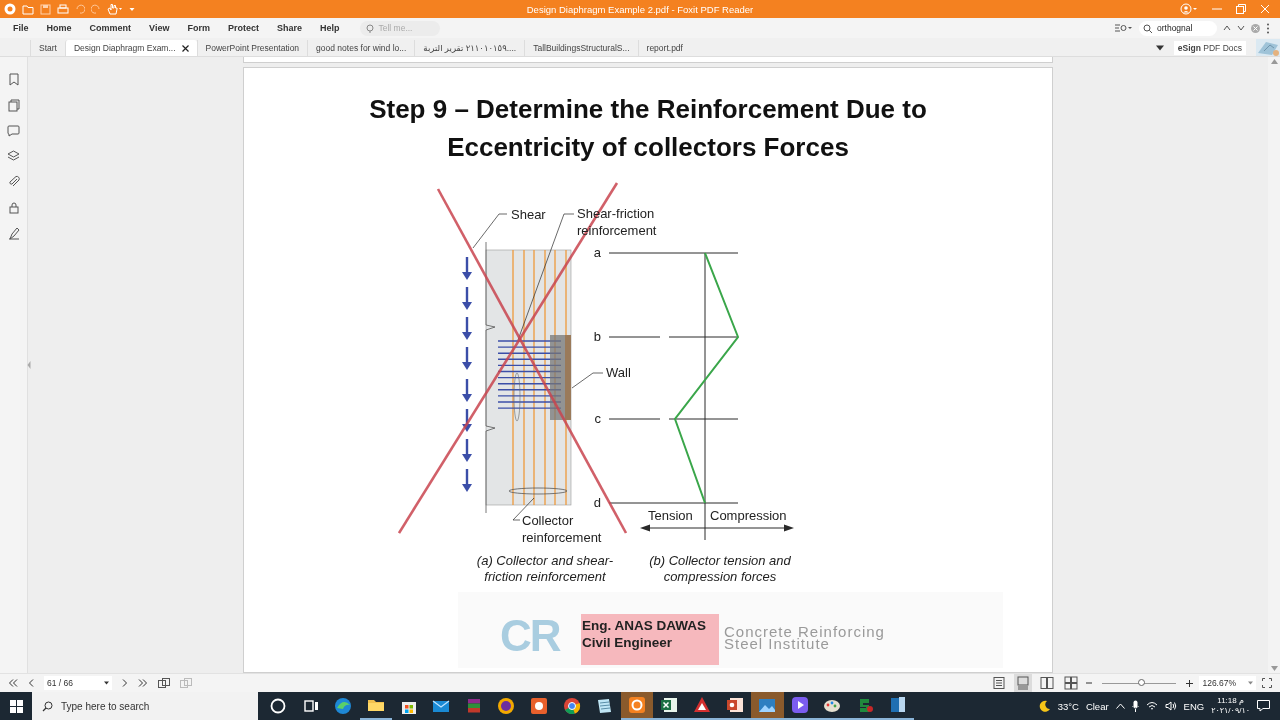  I want to click on zoom-field: 126.67%, so click(1227, 683).